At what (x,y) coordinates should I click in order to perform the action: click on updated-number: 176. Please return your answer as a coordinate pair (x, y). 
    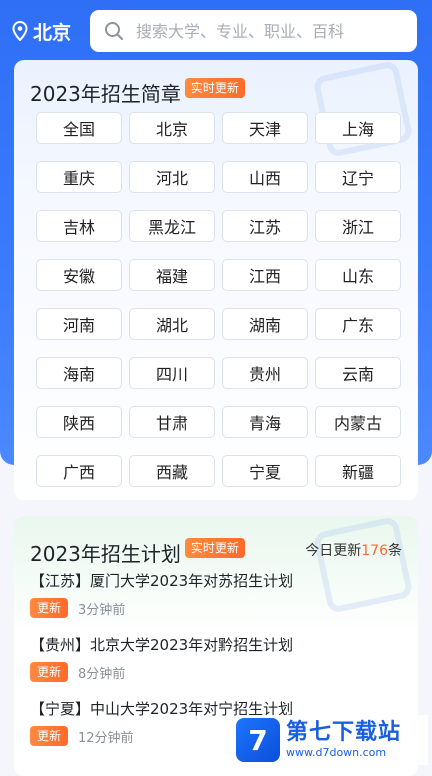
    Looking at the image, I should click on (374, 551).